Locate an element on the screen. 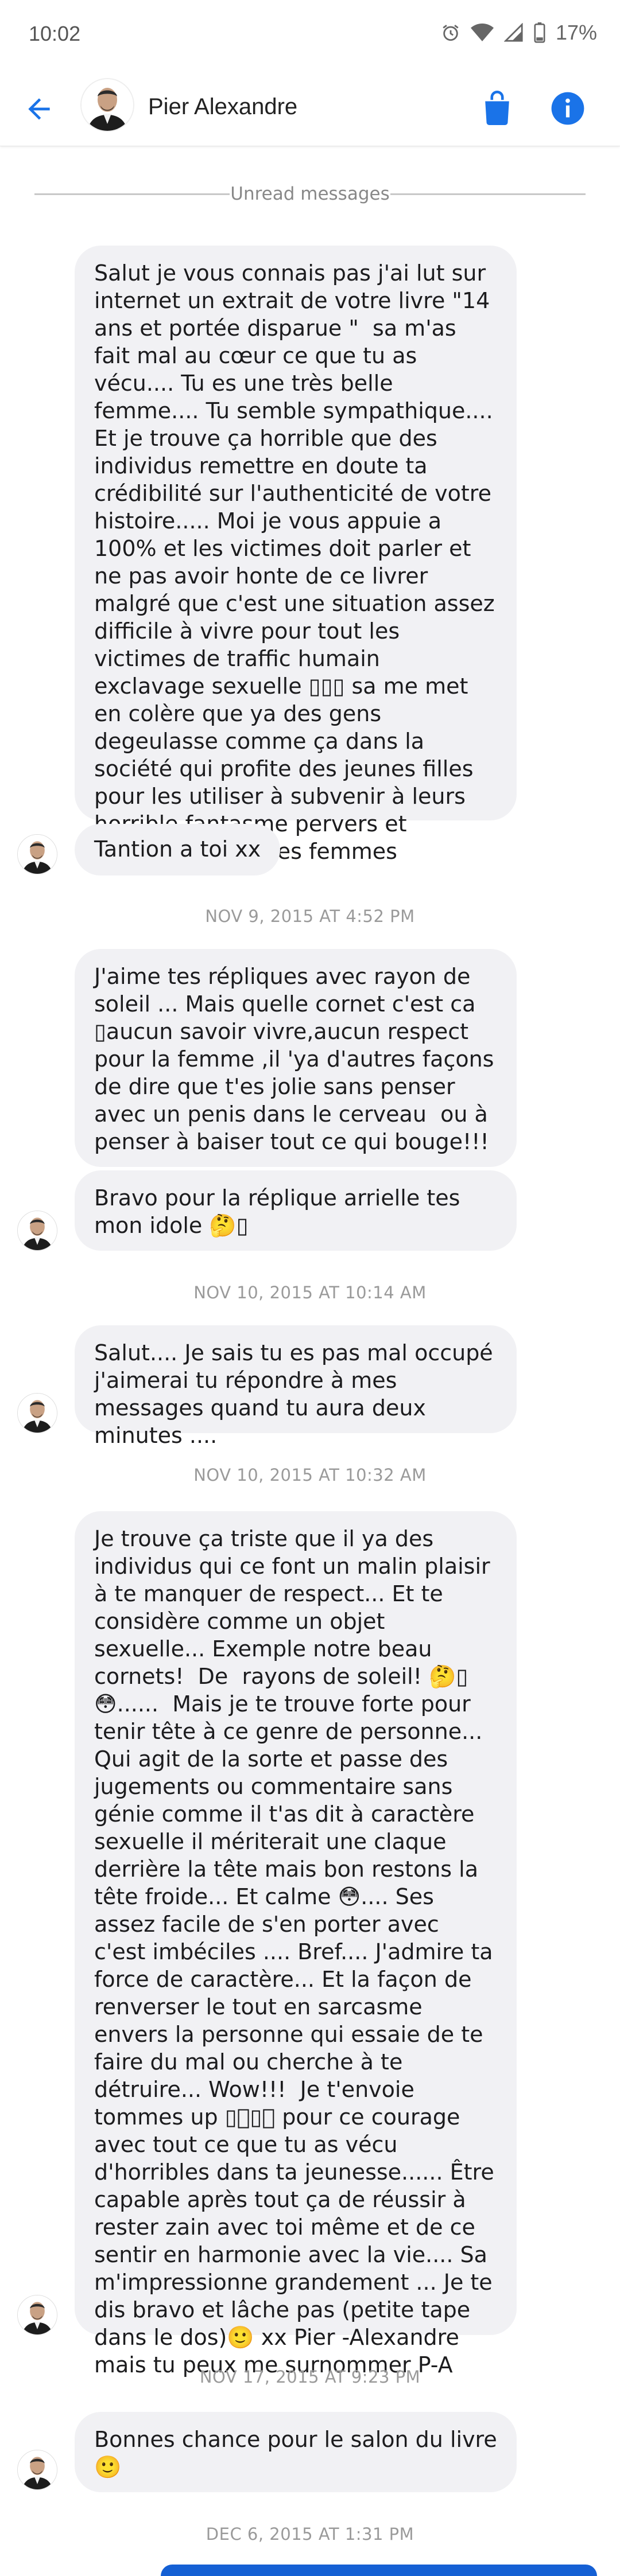 The width and height of the screenshot is (620, 2576). bag-button is located at coordinates (497, 108).